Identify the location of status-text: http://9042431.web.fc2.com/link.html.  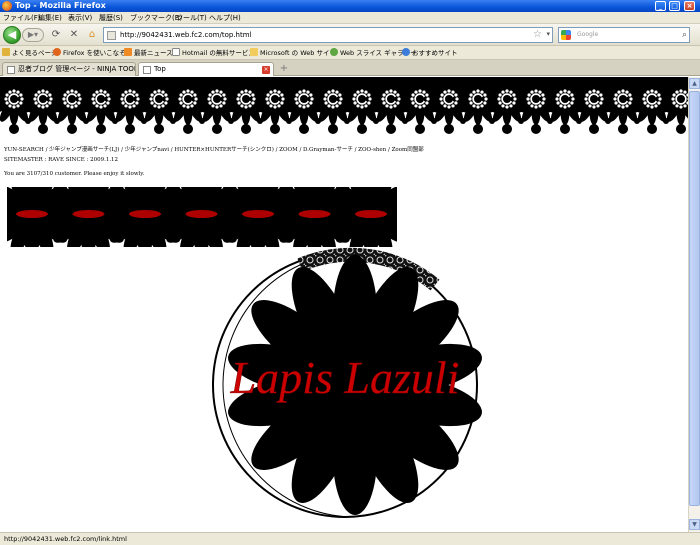
(65, 539).